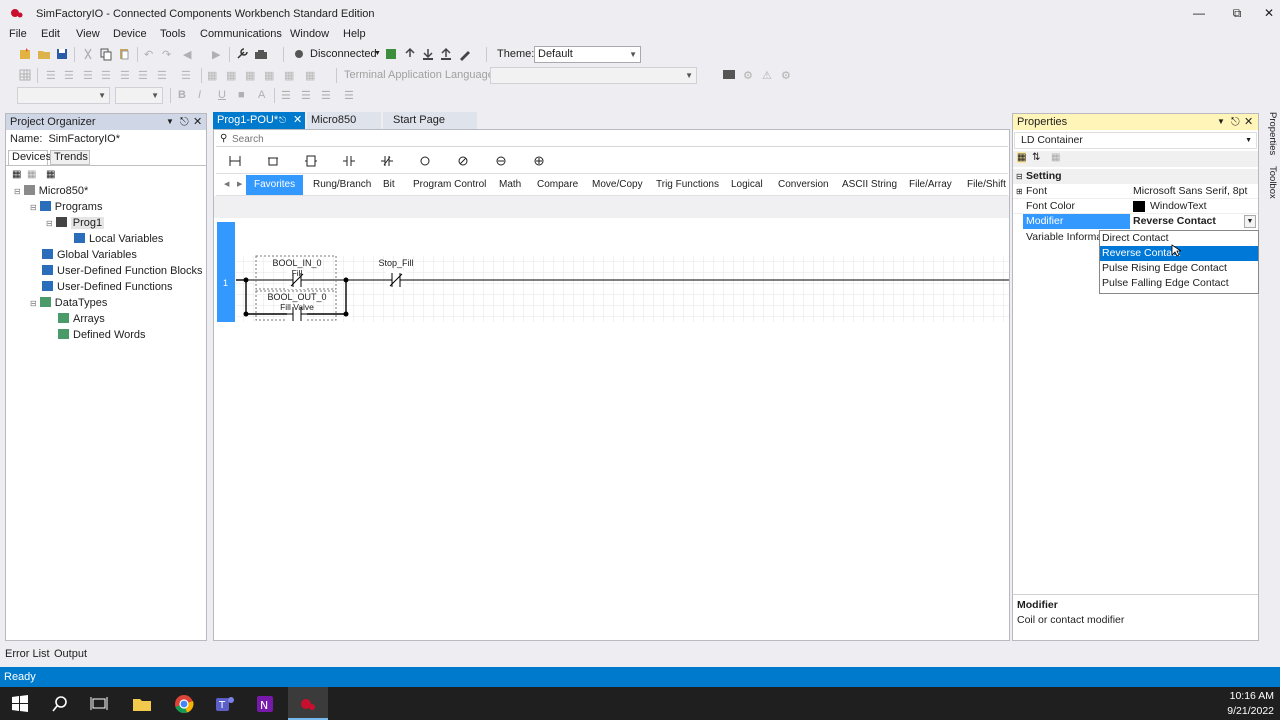 The image size is (1280, 720). Describe the element at coordinates (463, 161) in the screenshot. I see `reverse-coil-icon` at that location.